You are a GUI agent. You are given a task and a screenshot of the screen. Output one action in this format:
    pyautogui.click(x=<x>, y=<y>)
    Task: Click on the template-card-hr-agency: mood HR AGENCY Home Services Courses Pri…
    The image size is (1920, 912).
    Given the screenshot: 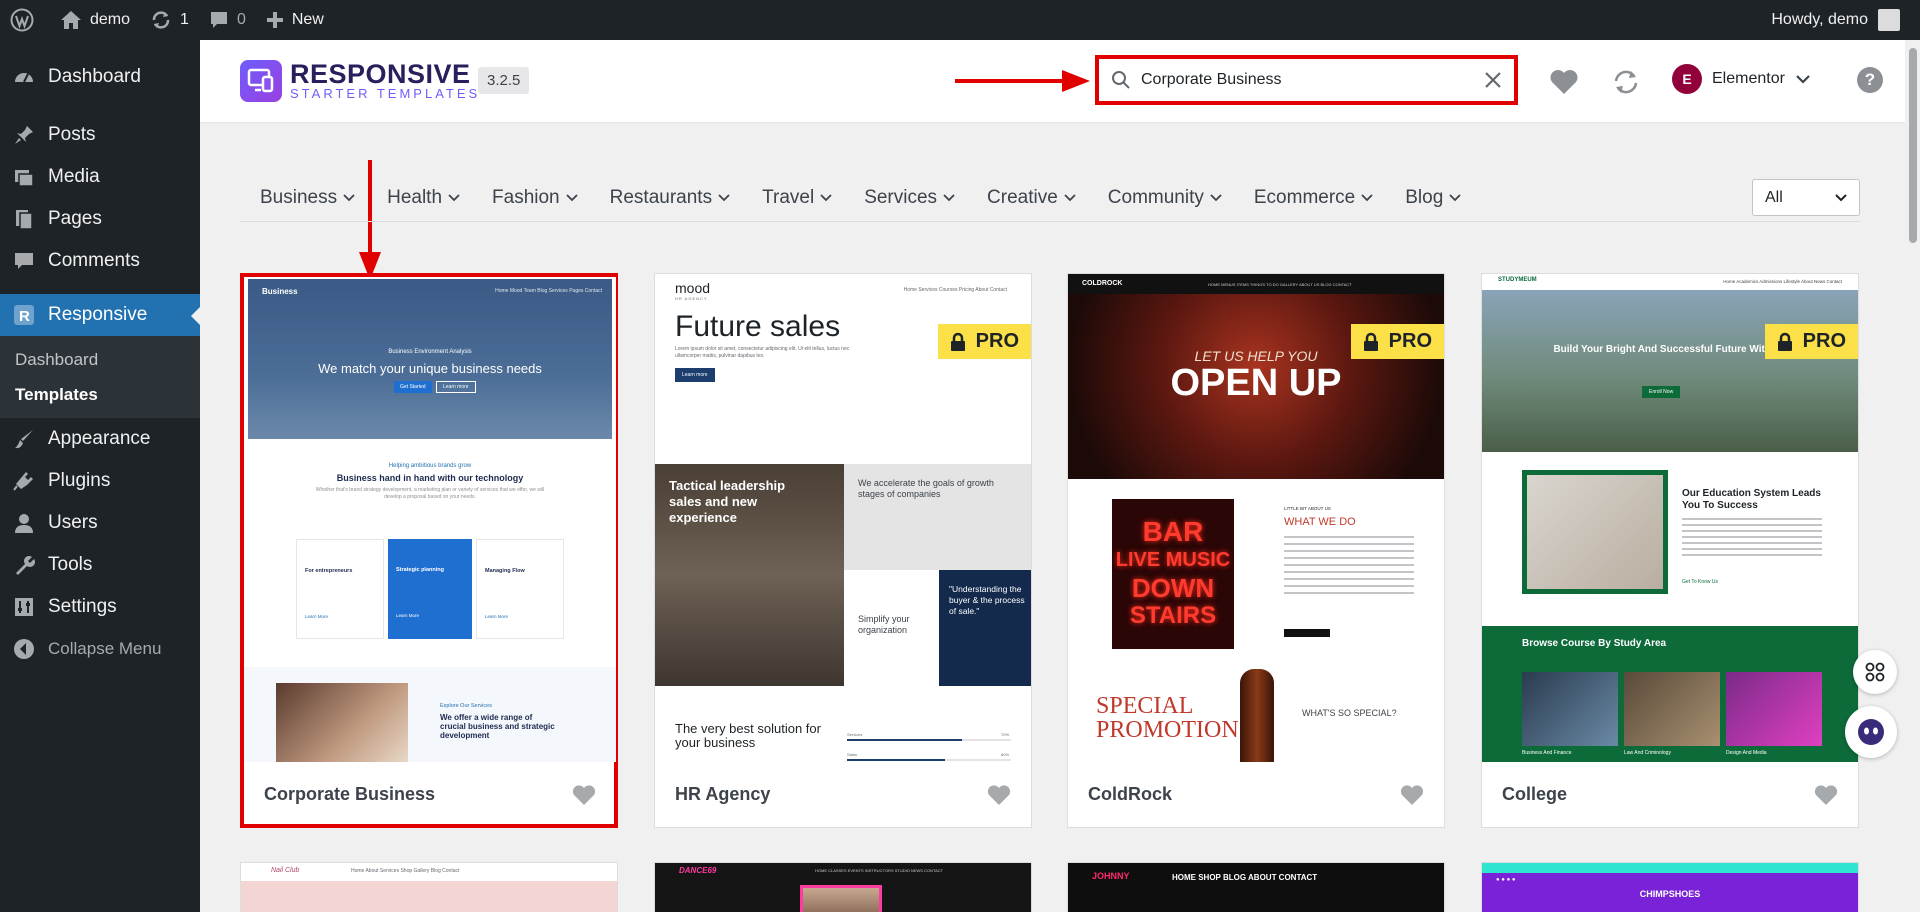 What is the action you would take?
    pyautogui.click(x=843, y=550)
    